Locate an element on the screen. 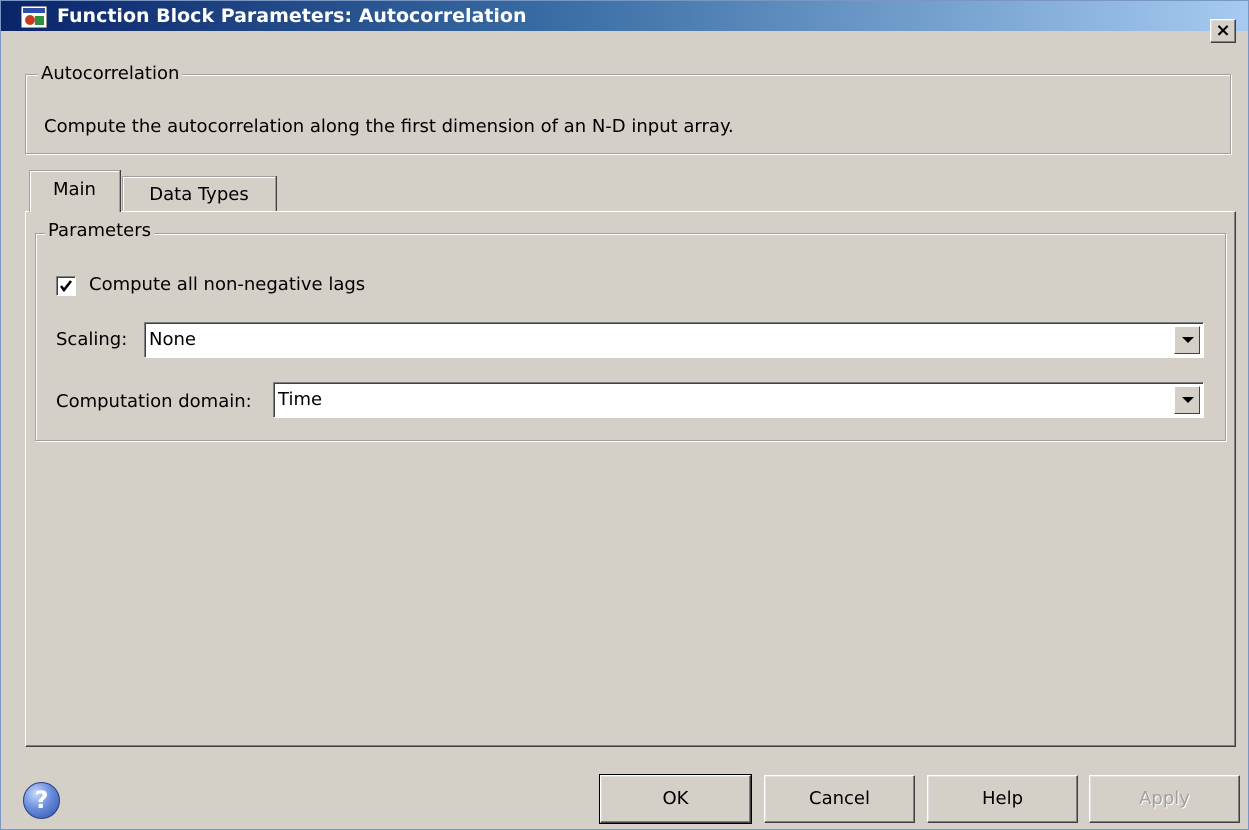 This screenshot has height=830, width=1249. scaling-label: Scaling: is located at coordinates (92, 339).